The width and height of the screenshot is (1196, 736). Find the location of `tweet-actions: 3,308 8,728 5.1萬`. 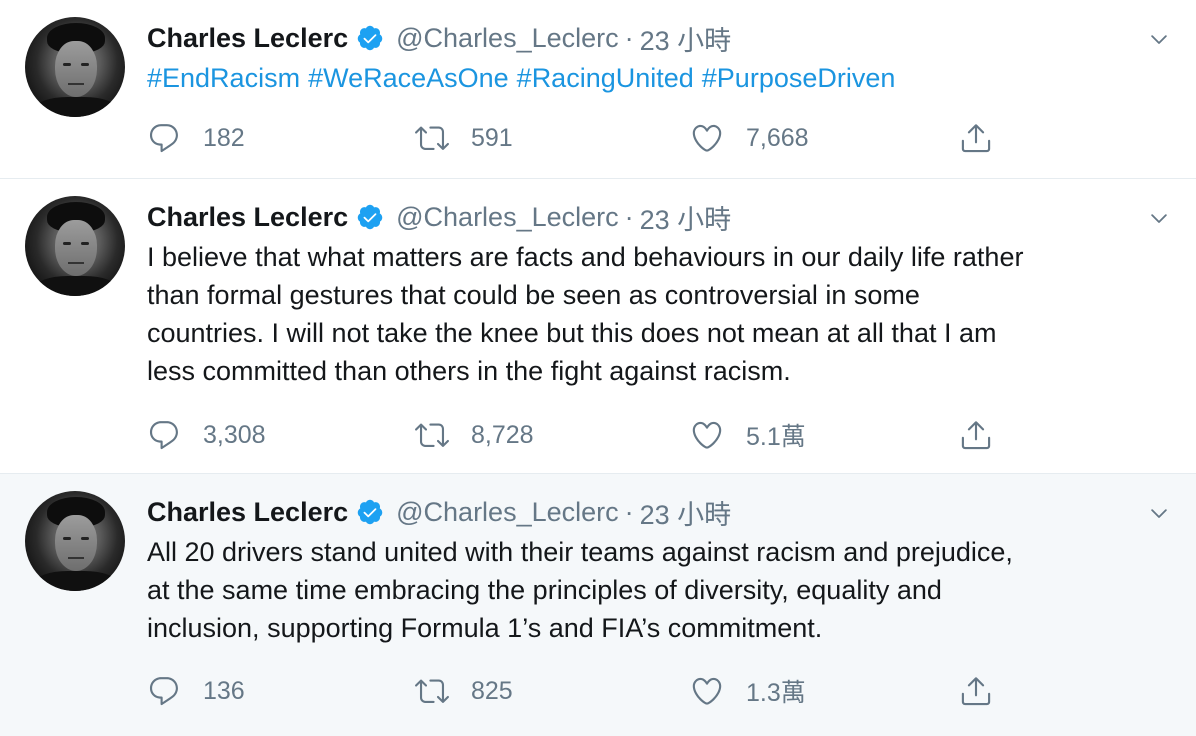

tweet-actions: 3,308 8,728 5.1萬 is located at coordinates (577, 435).